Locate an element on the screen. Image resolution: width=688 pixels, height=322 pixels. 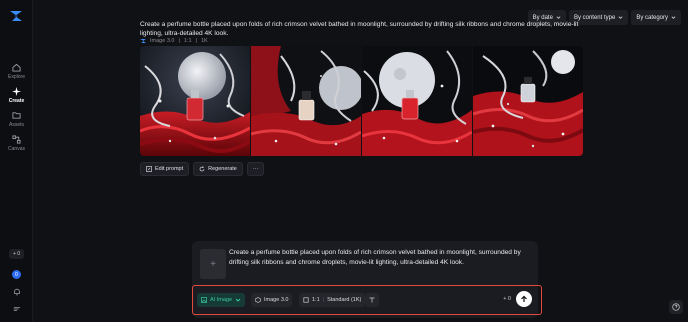
ratio-select-label: 1:1 is located at coordinates (316, 300).